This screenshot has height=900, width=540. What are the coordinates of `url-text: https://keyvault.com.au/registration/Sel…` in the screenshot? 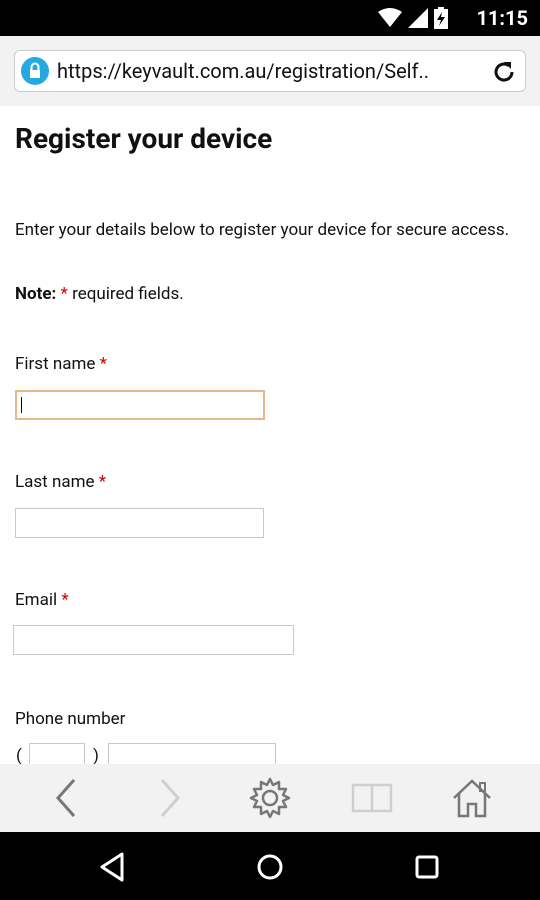 It's located at (266, 71).